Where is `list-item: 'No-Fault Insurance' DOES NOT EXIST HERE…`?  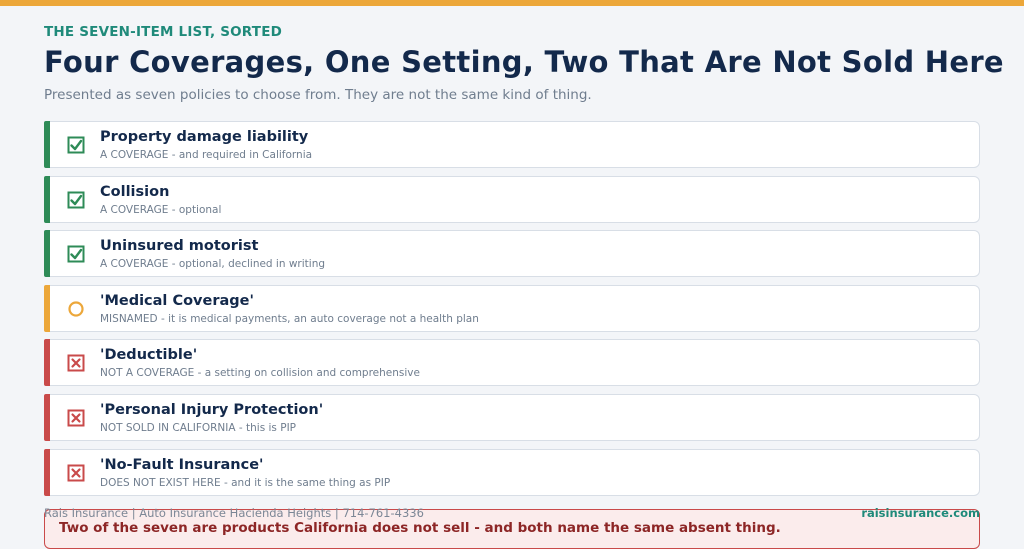
list-item: 'No-Fault Insurance' DOES NOT EXIST HERE… is located at coordinates (512, 472).